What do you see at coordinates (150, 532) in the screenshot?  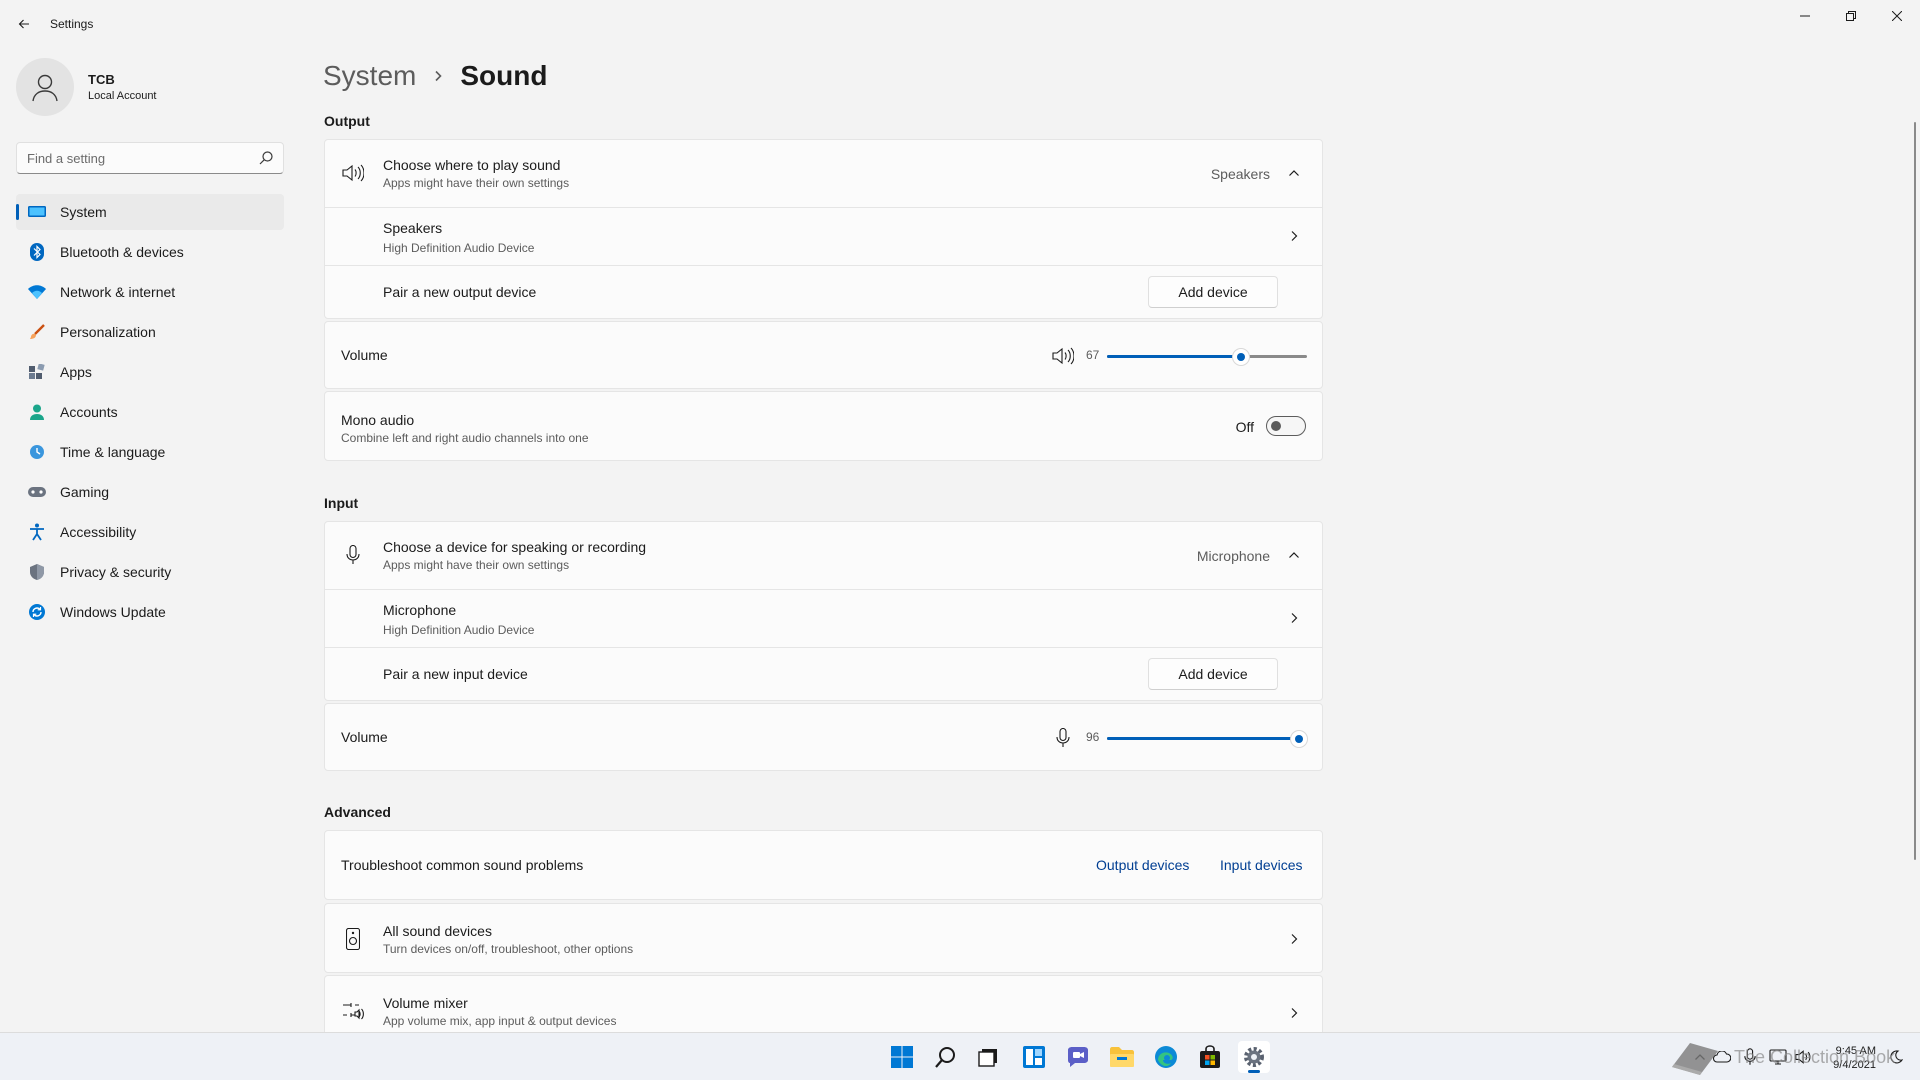 I see `sidebar-item-accessibility: Accessibility` at bounding box center [150, 532].